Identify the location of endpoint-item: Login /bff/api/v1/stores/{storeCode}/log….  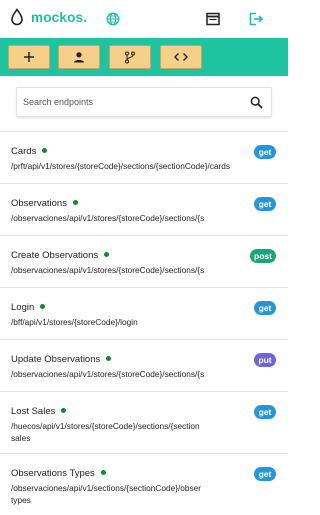
(144, 313).